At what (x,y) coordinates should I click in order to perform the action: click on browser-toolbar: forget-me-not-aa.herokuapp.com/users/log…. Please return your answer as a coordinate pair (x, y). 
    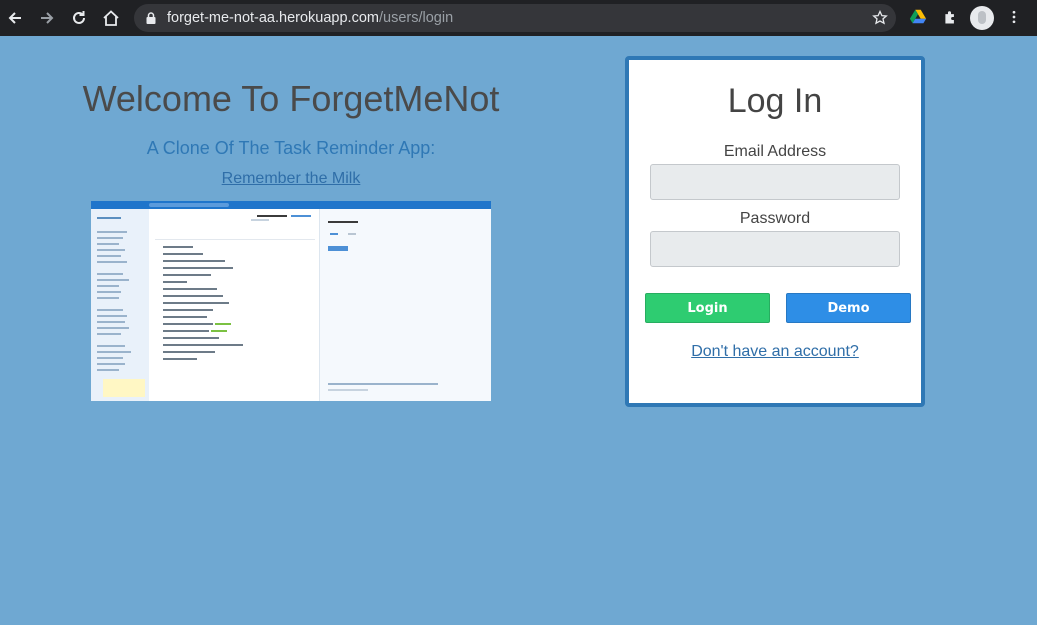
    Looking at the image, I should click on (518, 18).